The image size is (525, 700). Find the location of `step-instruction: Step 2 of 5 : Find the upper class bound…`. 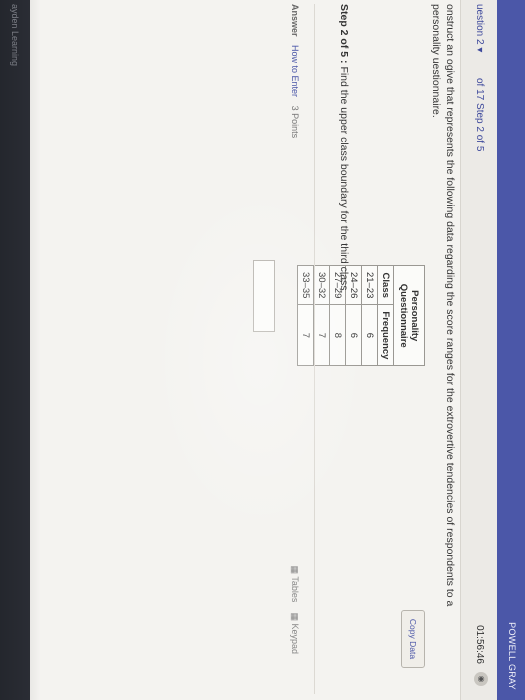

step-instruction: Step 2 of 5 : Find the upper class bound… is located at coordinates (344, 148).